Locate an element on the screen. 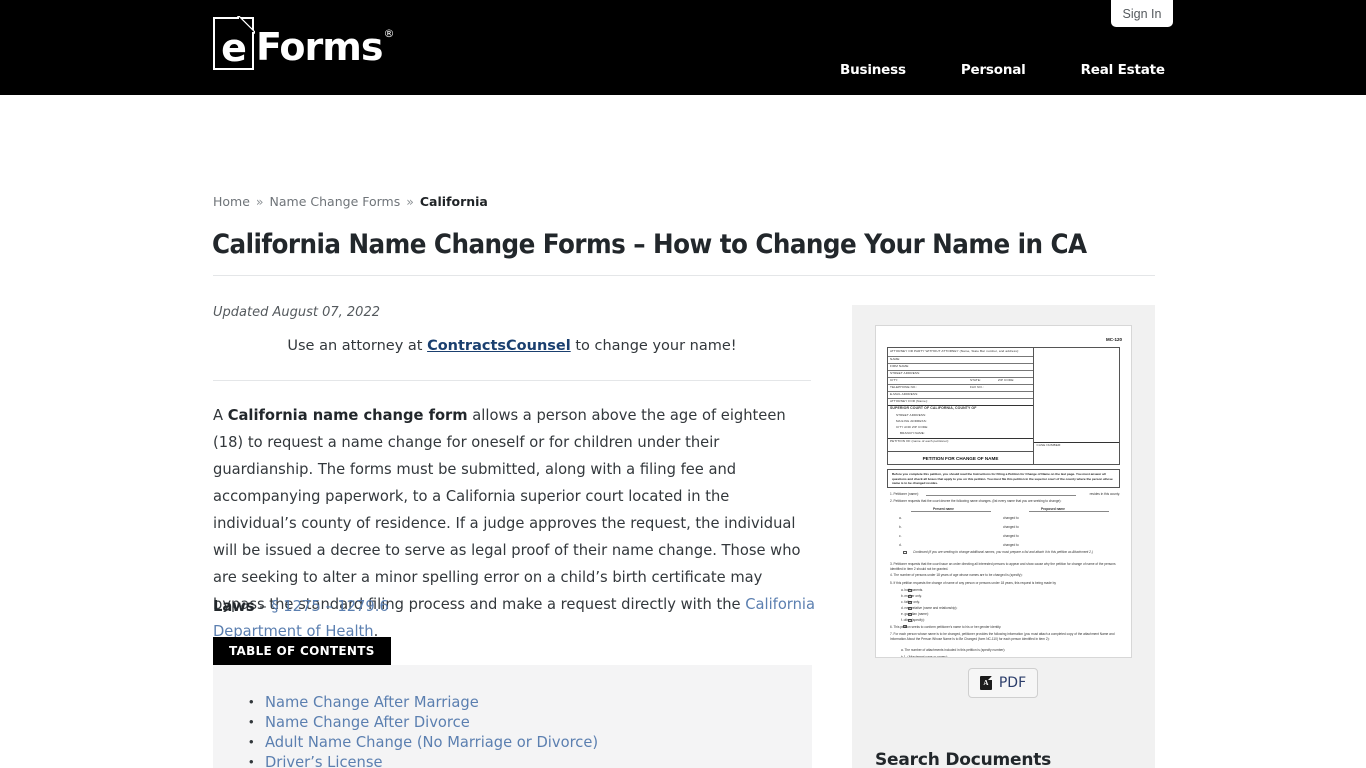 The image size is (1366, 768). toc-heading: TABLE OF CONTENTS is located at coordinates (302, 651).